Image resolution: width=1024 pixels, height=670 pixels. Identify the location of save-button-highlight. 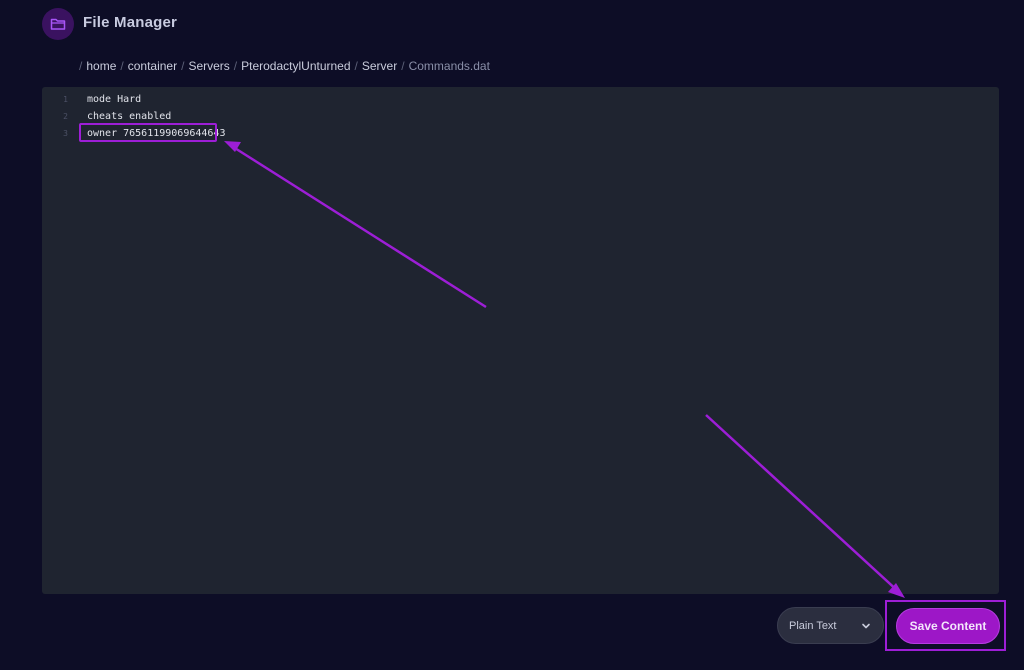
(945, 625).